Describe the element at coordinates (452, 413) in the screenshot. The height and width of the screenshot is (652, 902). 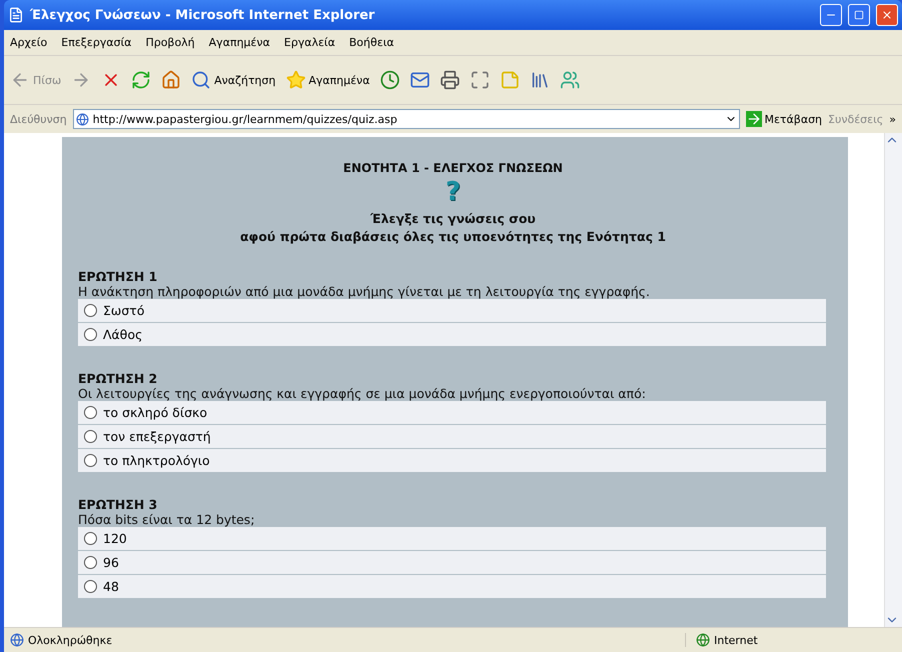
I see `answer-option: το σκληρό δίσκο` at that location.